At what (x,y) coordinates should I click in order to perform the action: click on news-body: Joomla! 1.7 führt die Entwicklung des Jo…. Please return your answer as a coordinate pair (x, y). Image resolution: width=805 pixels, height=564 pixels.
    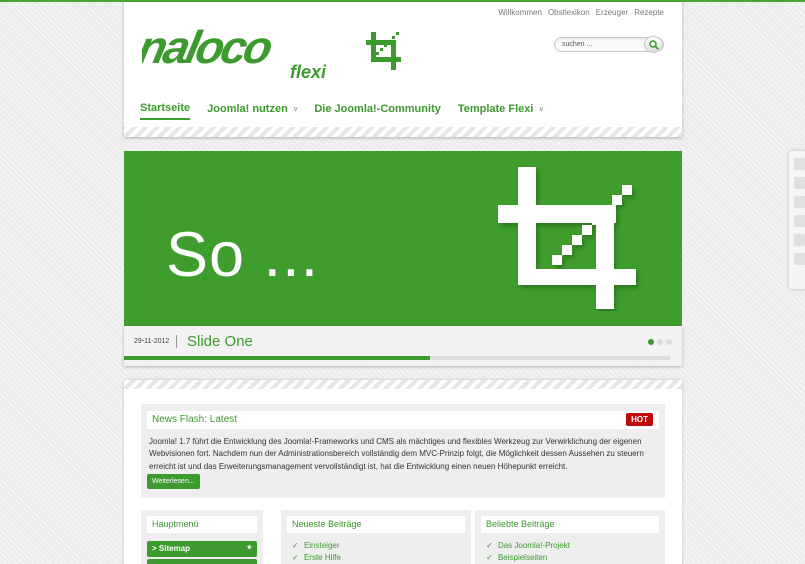
    Looking at the image, I should click on (396, 454).